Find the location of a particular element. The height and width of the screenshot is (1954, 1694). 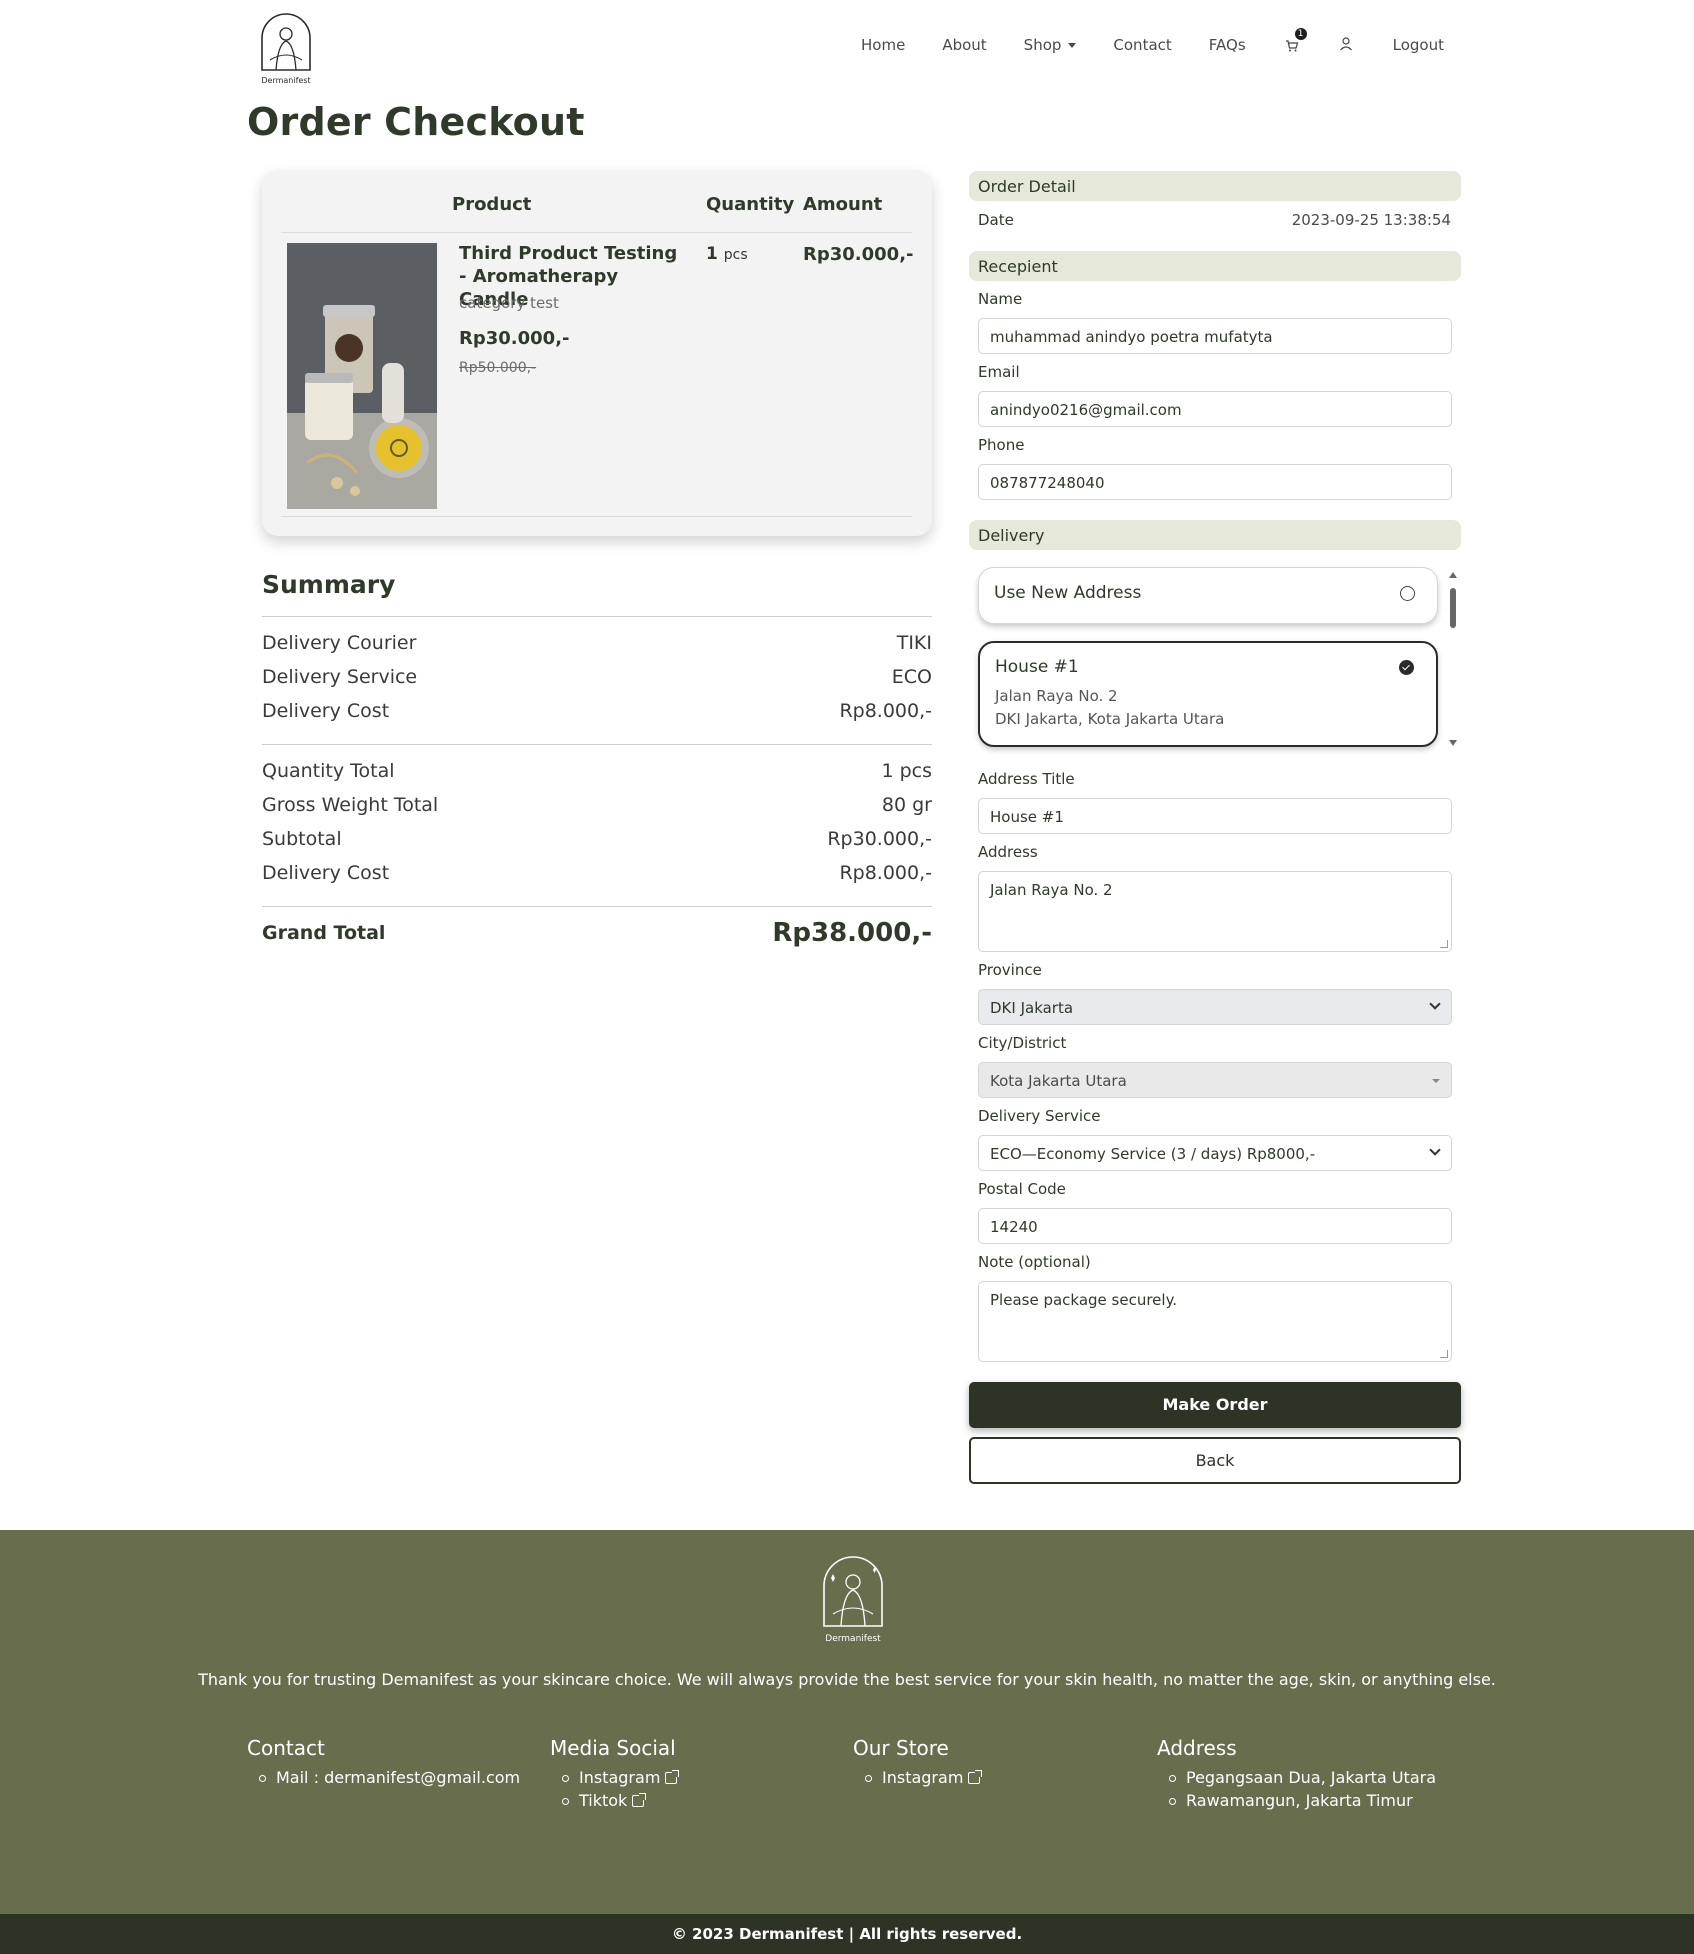

footer-address-item: Pegangsaan Dua, Jakarta Utara is located at coordinates (1302, 1777).